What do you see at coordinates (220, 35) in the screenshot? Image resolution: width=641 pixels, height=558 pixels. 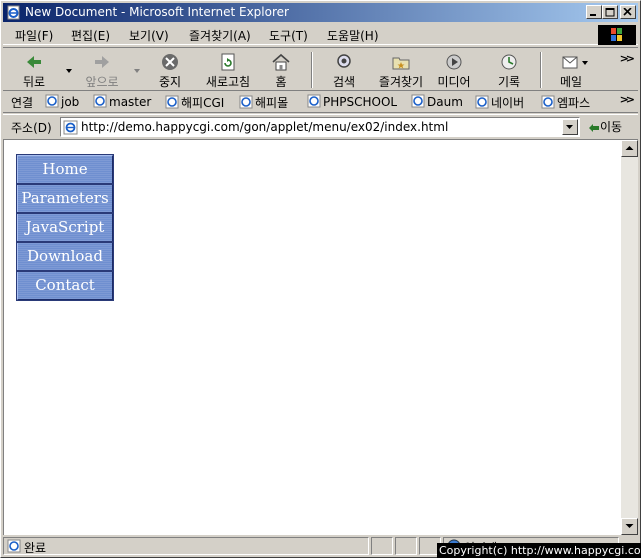 I see `menu-favorites: 즐겨찾기(A)` at bounding box center [220, 35].